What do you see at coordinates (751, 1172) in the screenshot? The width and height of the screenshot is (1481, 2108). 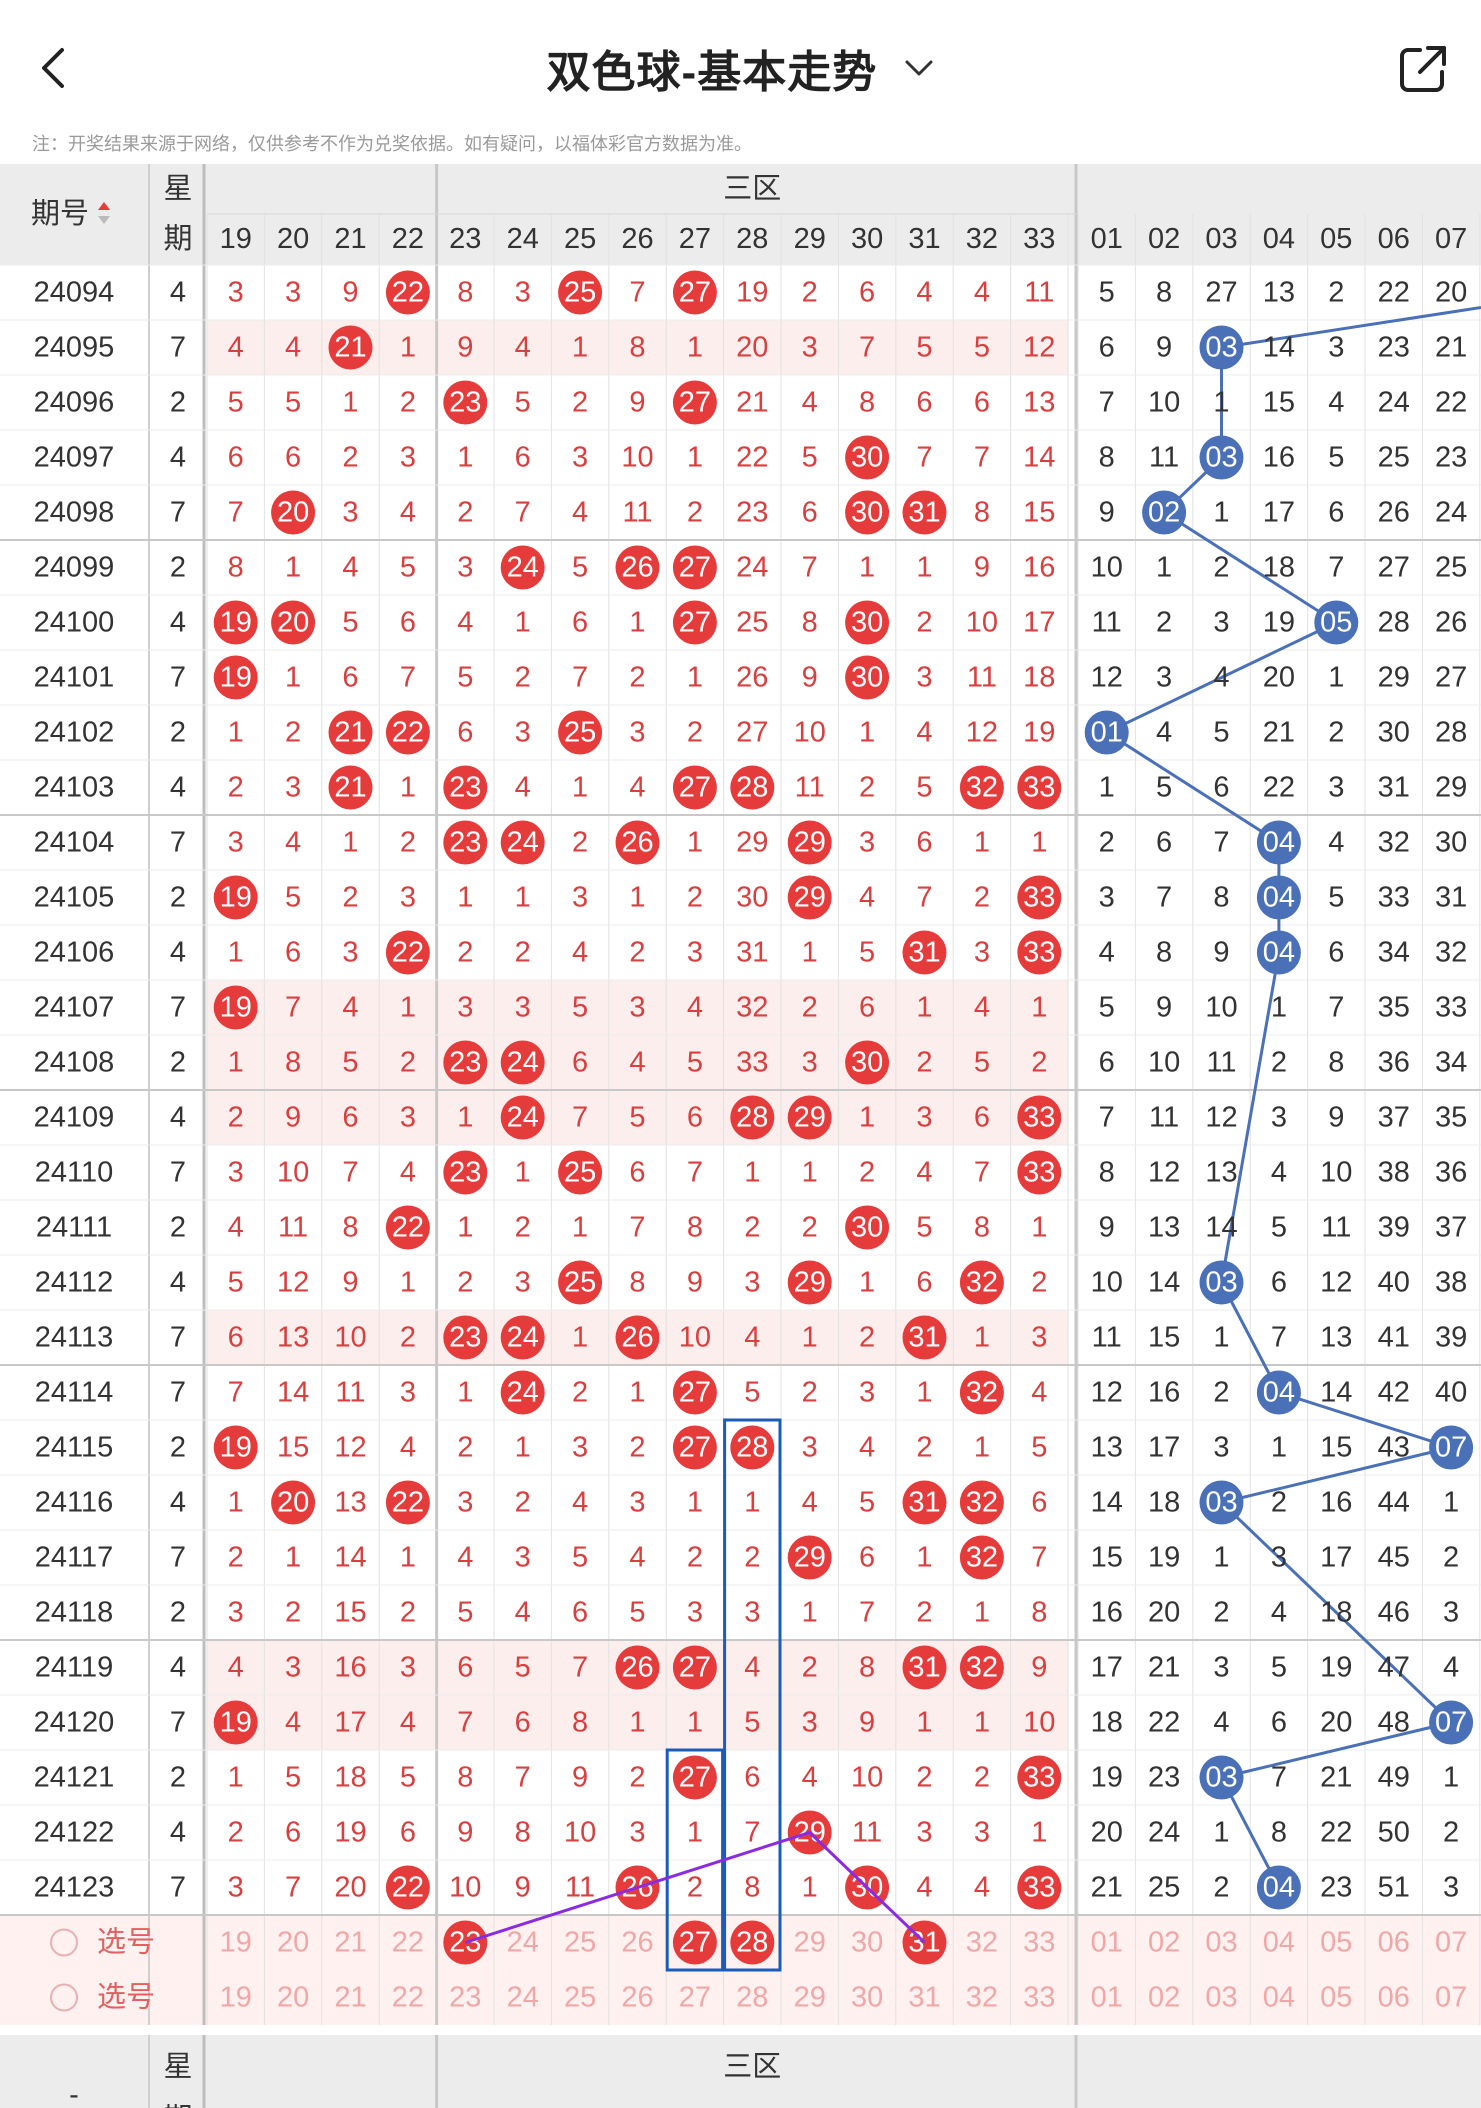 I see `table-row: 24110 7 3 10 7 4 23 1 25 6 7 1 1 2 4 7 33 8 12 13 4 10 38 36` at bounding box center [751, 1172].